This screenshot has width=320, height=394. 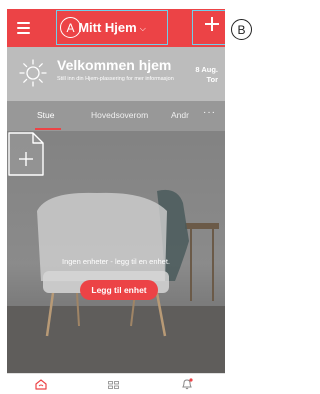 I want to click on tab-stue: Stue, so click(x=46, y=115).